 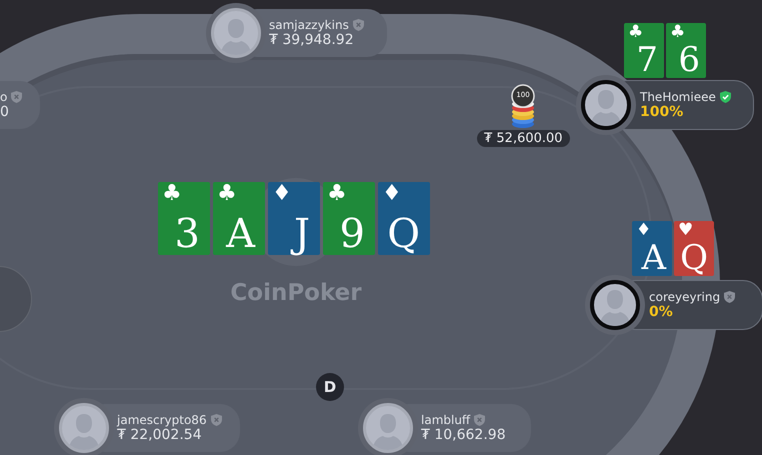 What do you see at coordinates (661, 312) in the screenshot?
I see `equity-percent: 0%` at bounding box center [661, 312].